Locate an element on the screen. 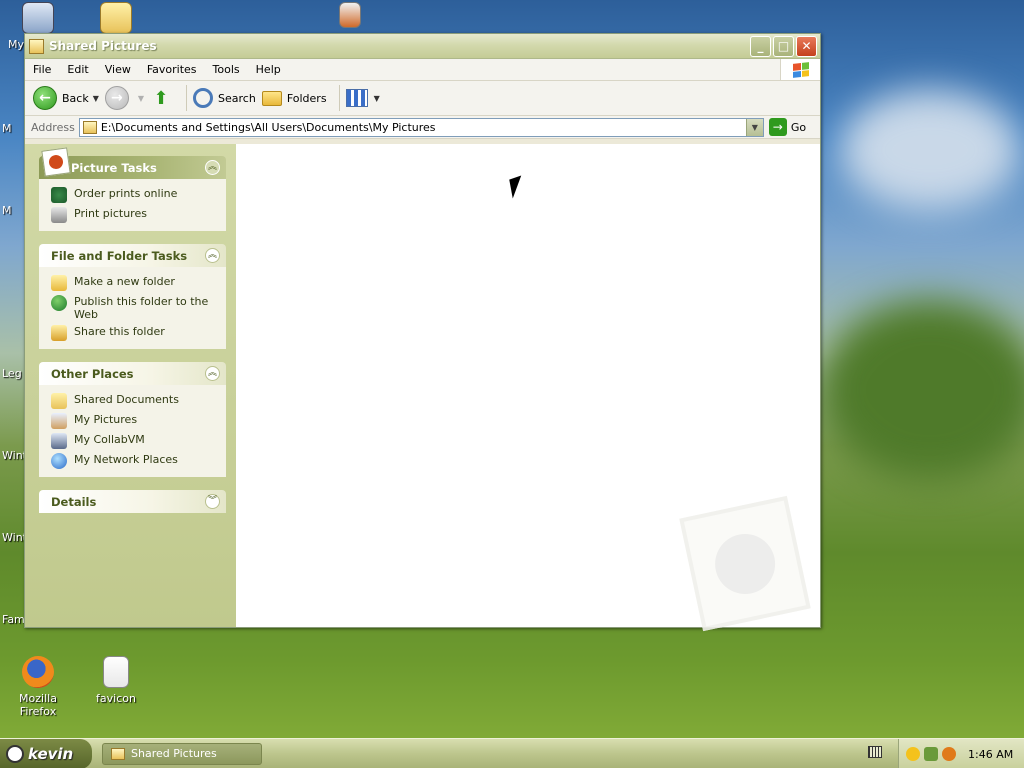 The image size is (1024, 768). clock: 1:46 AM is located at coordinates (990, 754).